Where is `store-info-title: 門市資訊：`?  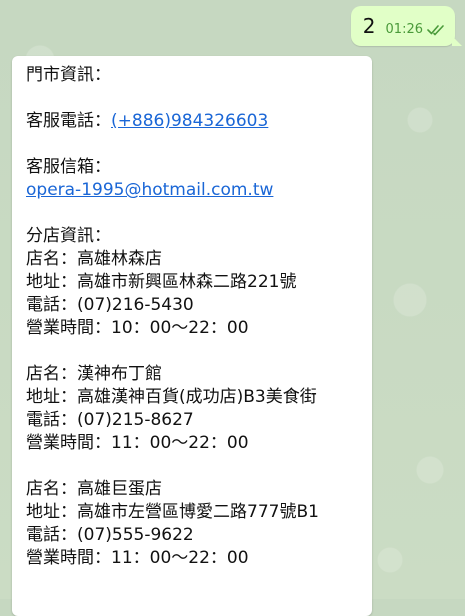
store-info-title: 門市資訊： is located at coordinates (68, 75).